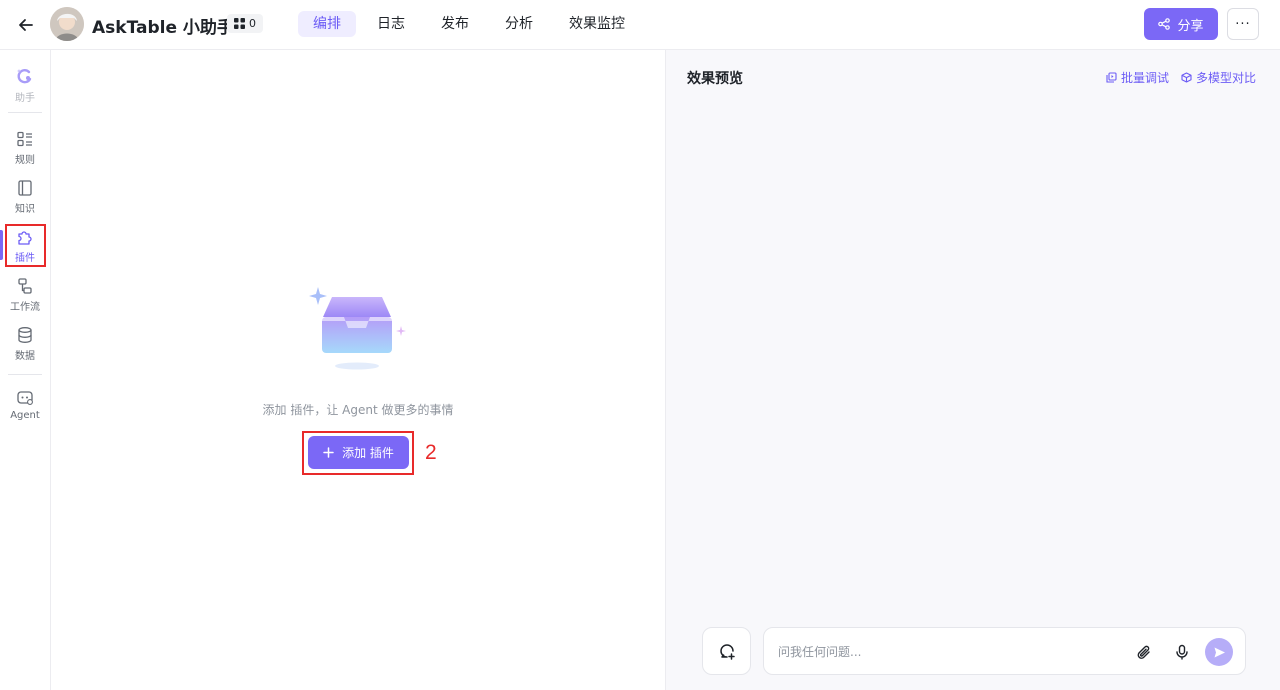 The width and height of the screenshot is (1280, 690). What do you see at coordinates (327, 24) in the screenshot?
I see `tab-orchestrate: 编排` at bounding box center [327, 24].